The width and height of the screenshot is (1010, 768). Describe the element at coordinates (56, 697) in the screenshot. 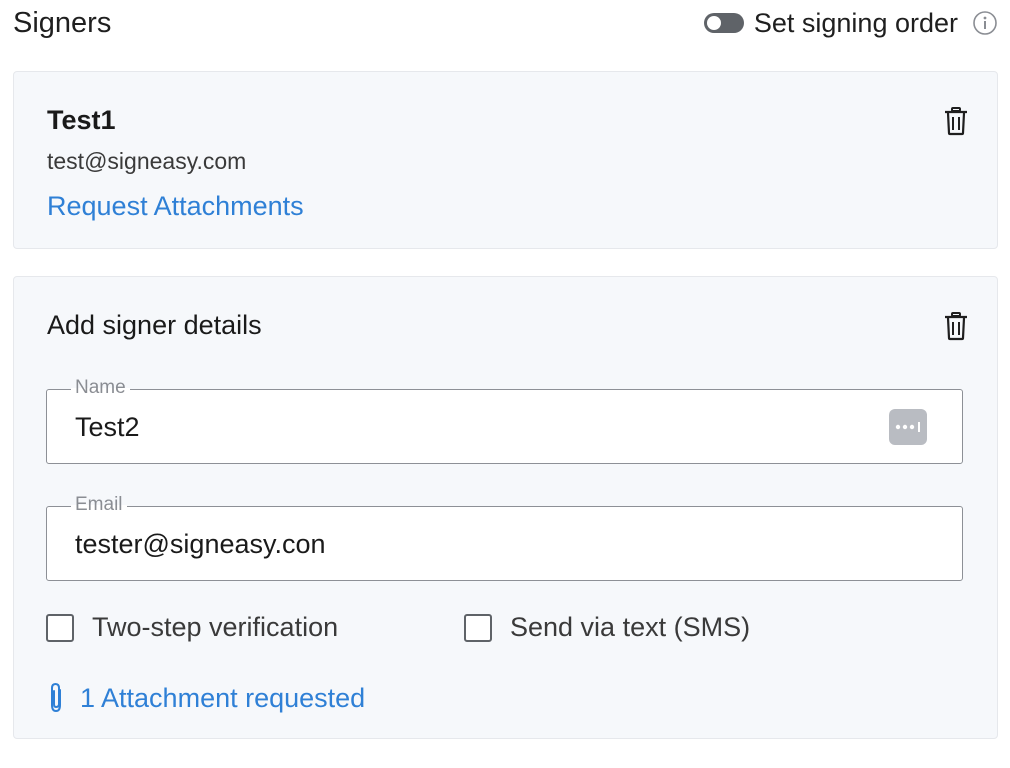

I see `paperclip-icon` at that location.